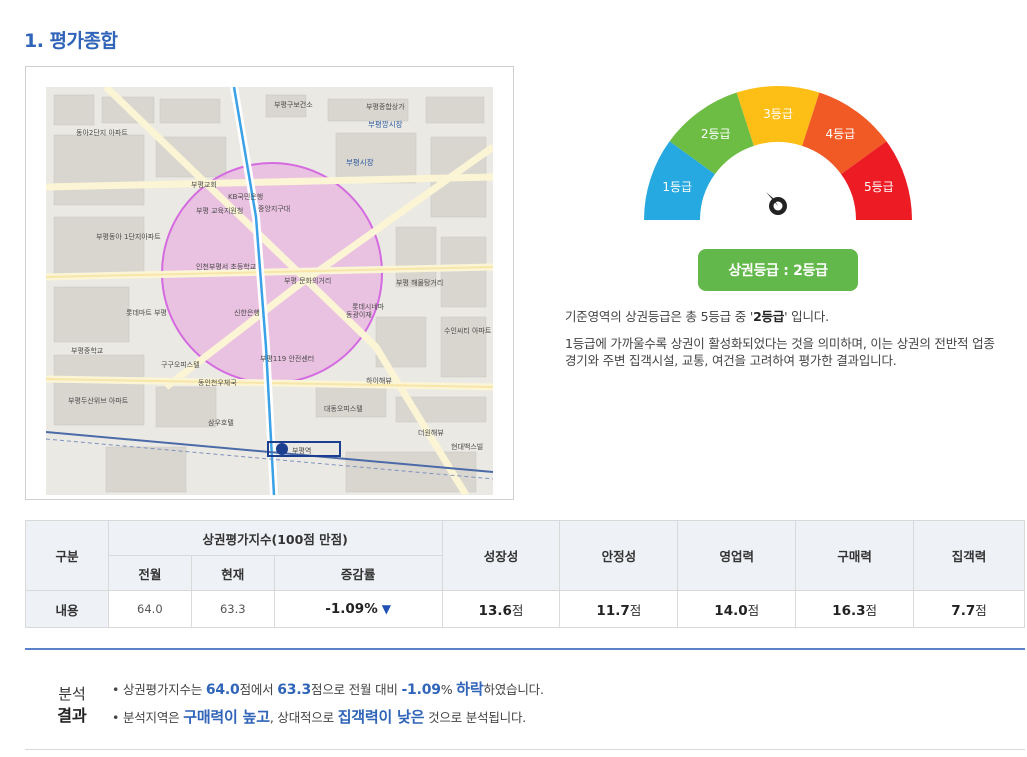 Image resolution: width=1027 pixels, height=757 pixels. I want to click on header-growth: 성장성, so click(501, 555).